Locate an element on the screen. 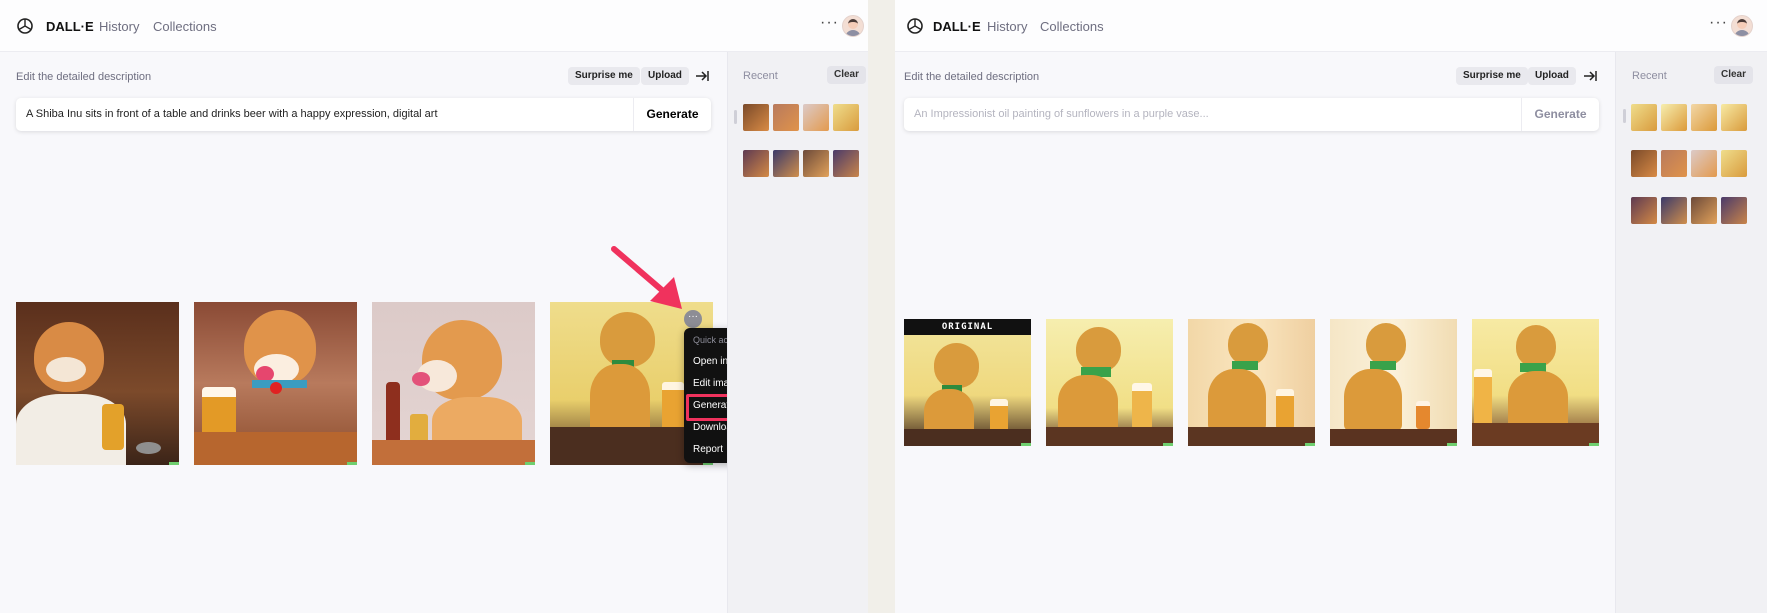 This screenshot has height=613, width=1767. image-options-button: ··· is located at coordinates (693, 319).